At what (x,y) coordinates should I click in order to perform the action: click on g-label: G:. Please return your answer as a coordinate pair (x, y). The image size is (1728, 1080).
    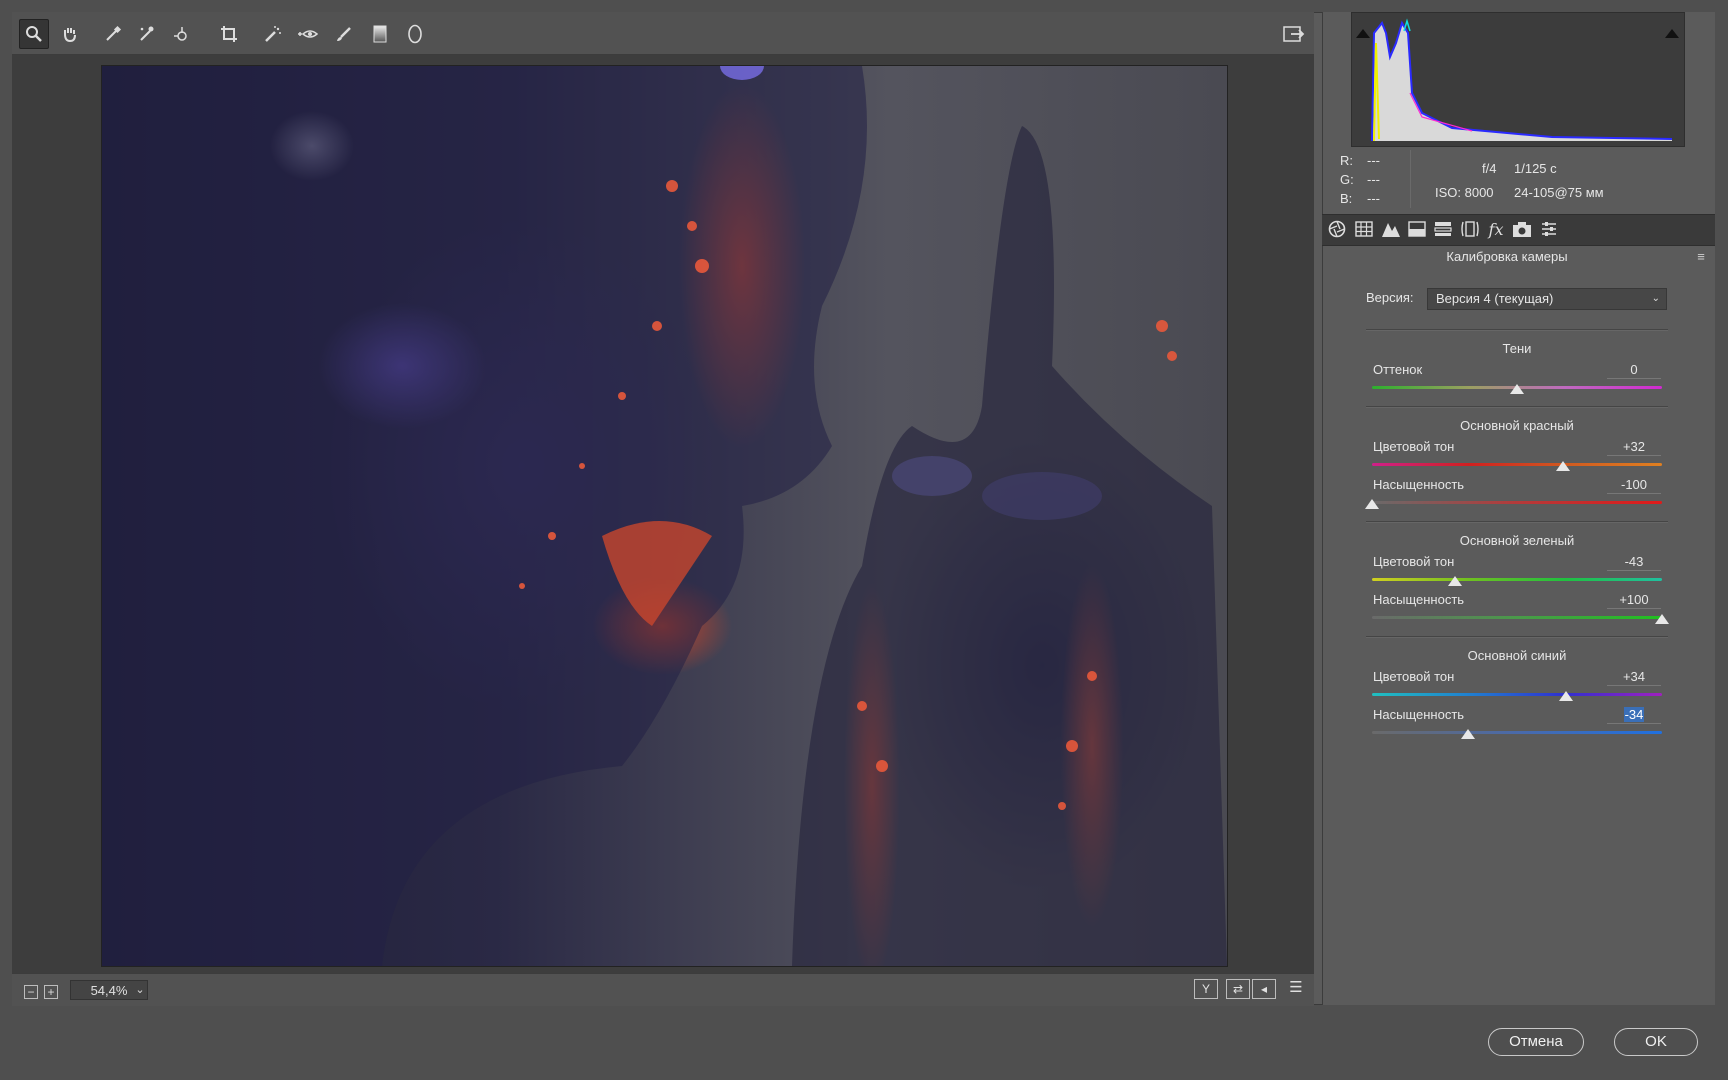
    Looking at the image, I should click on (1347, 179).